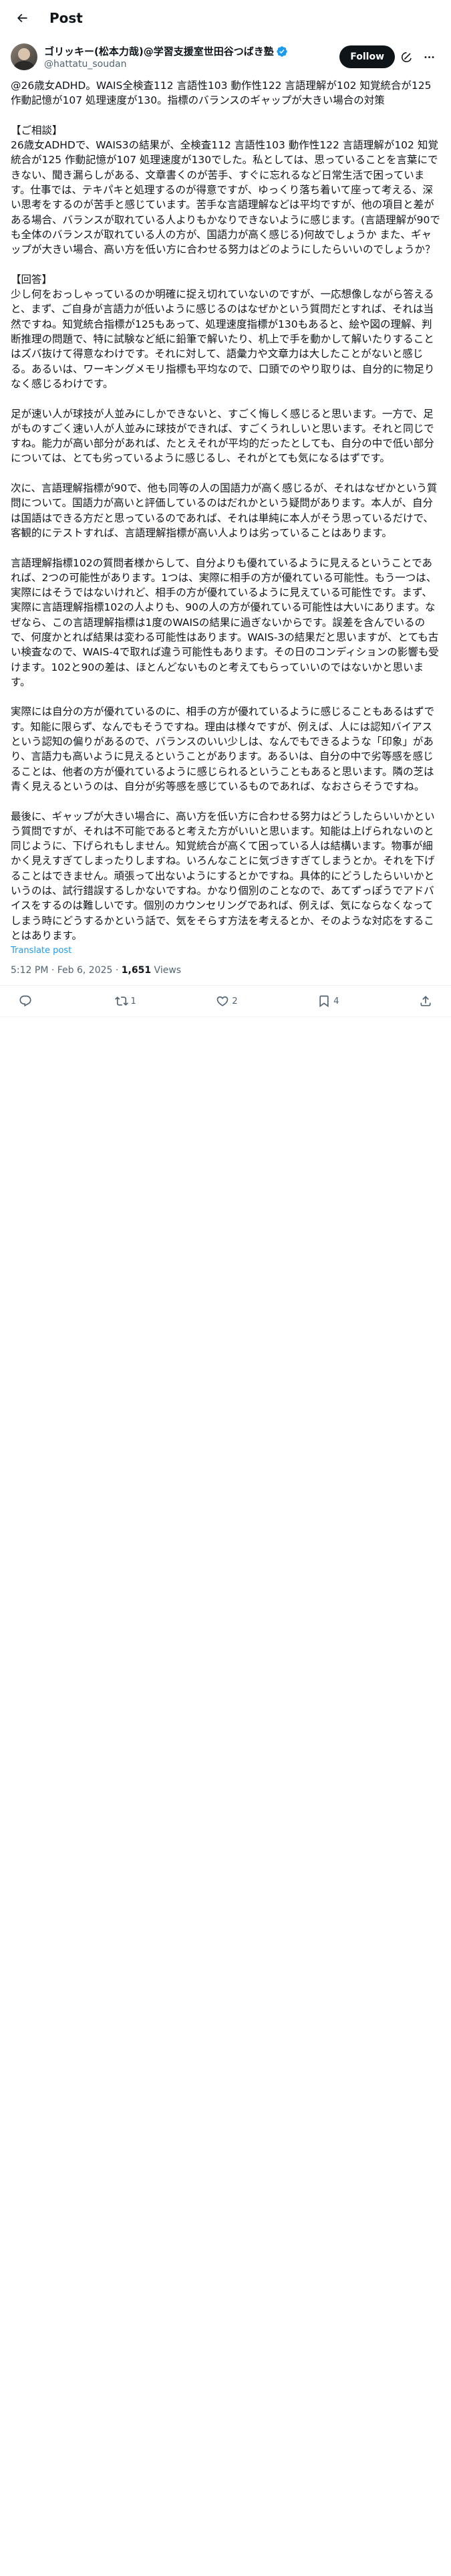 This screenshot has width=451, height=2576. I want to click on bookmark-icon, so click(324, 1002).